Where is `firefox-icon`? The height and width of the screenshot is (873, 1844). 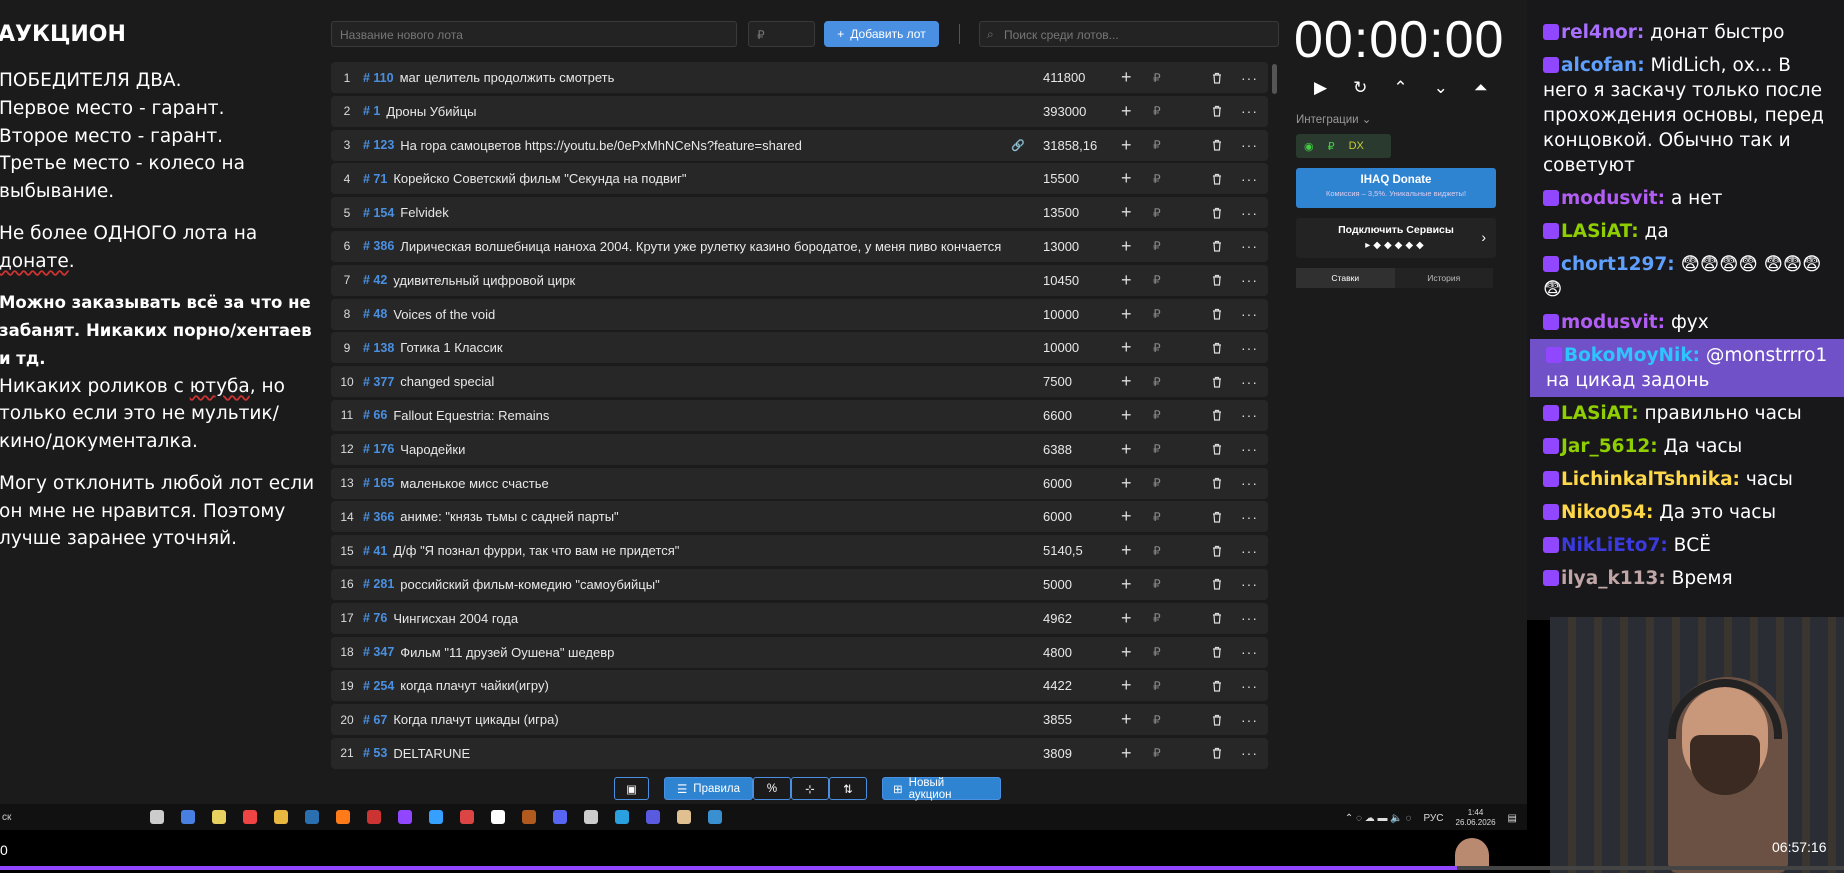
firefox-icon is located at coordinates (343, 817).